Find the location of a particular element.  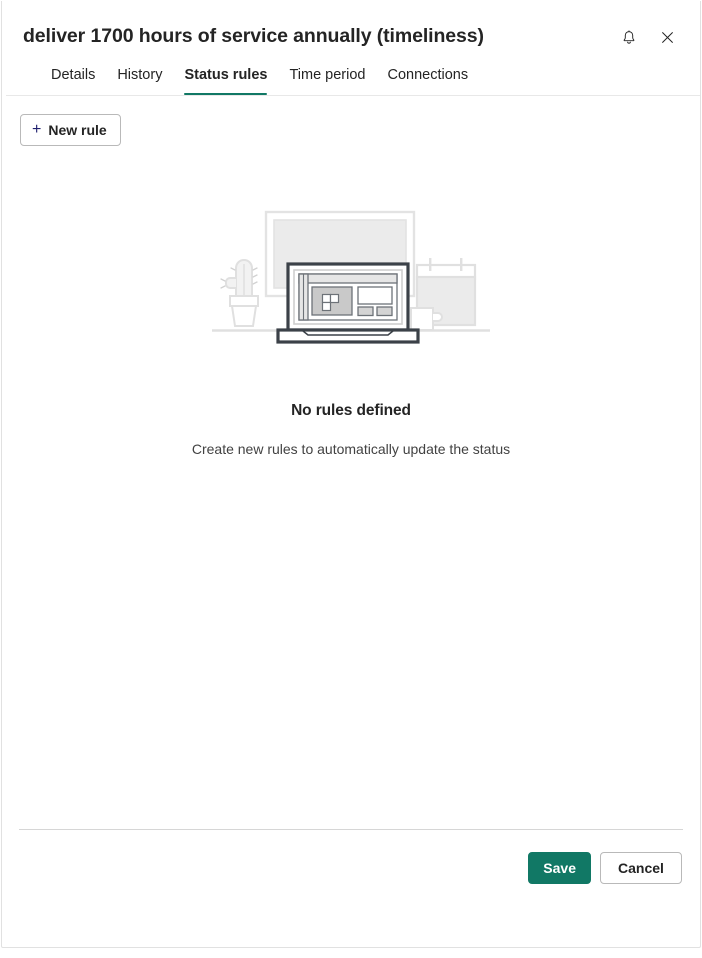

plus-icon: + is located at coordinates (37, 129).